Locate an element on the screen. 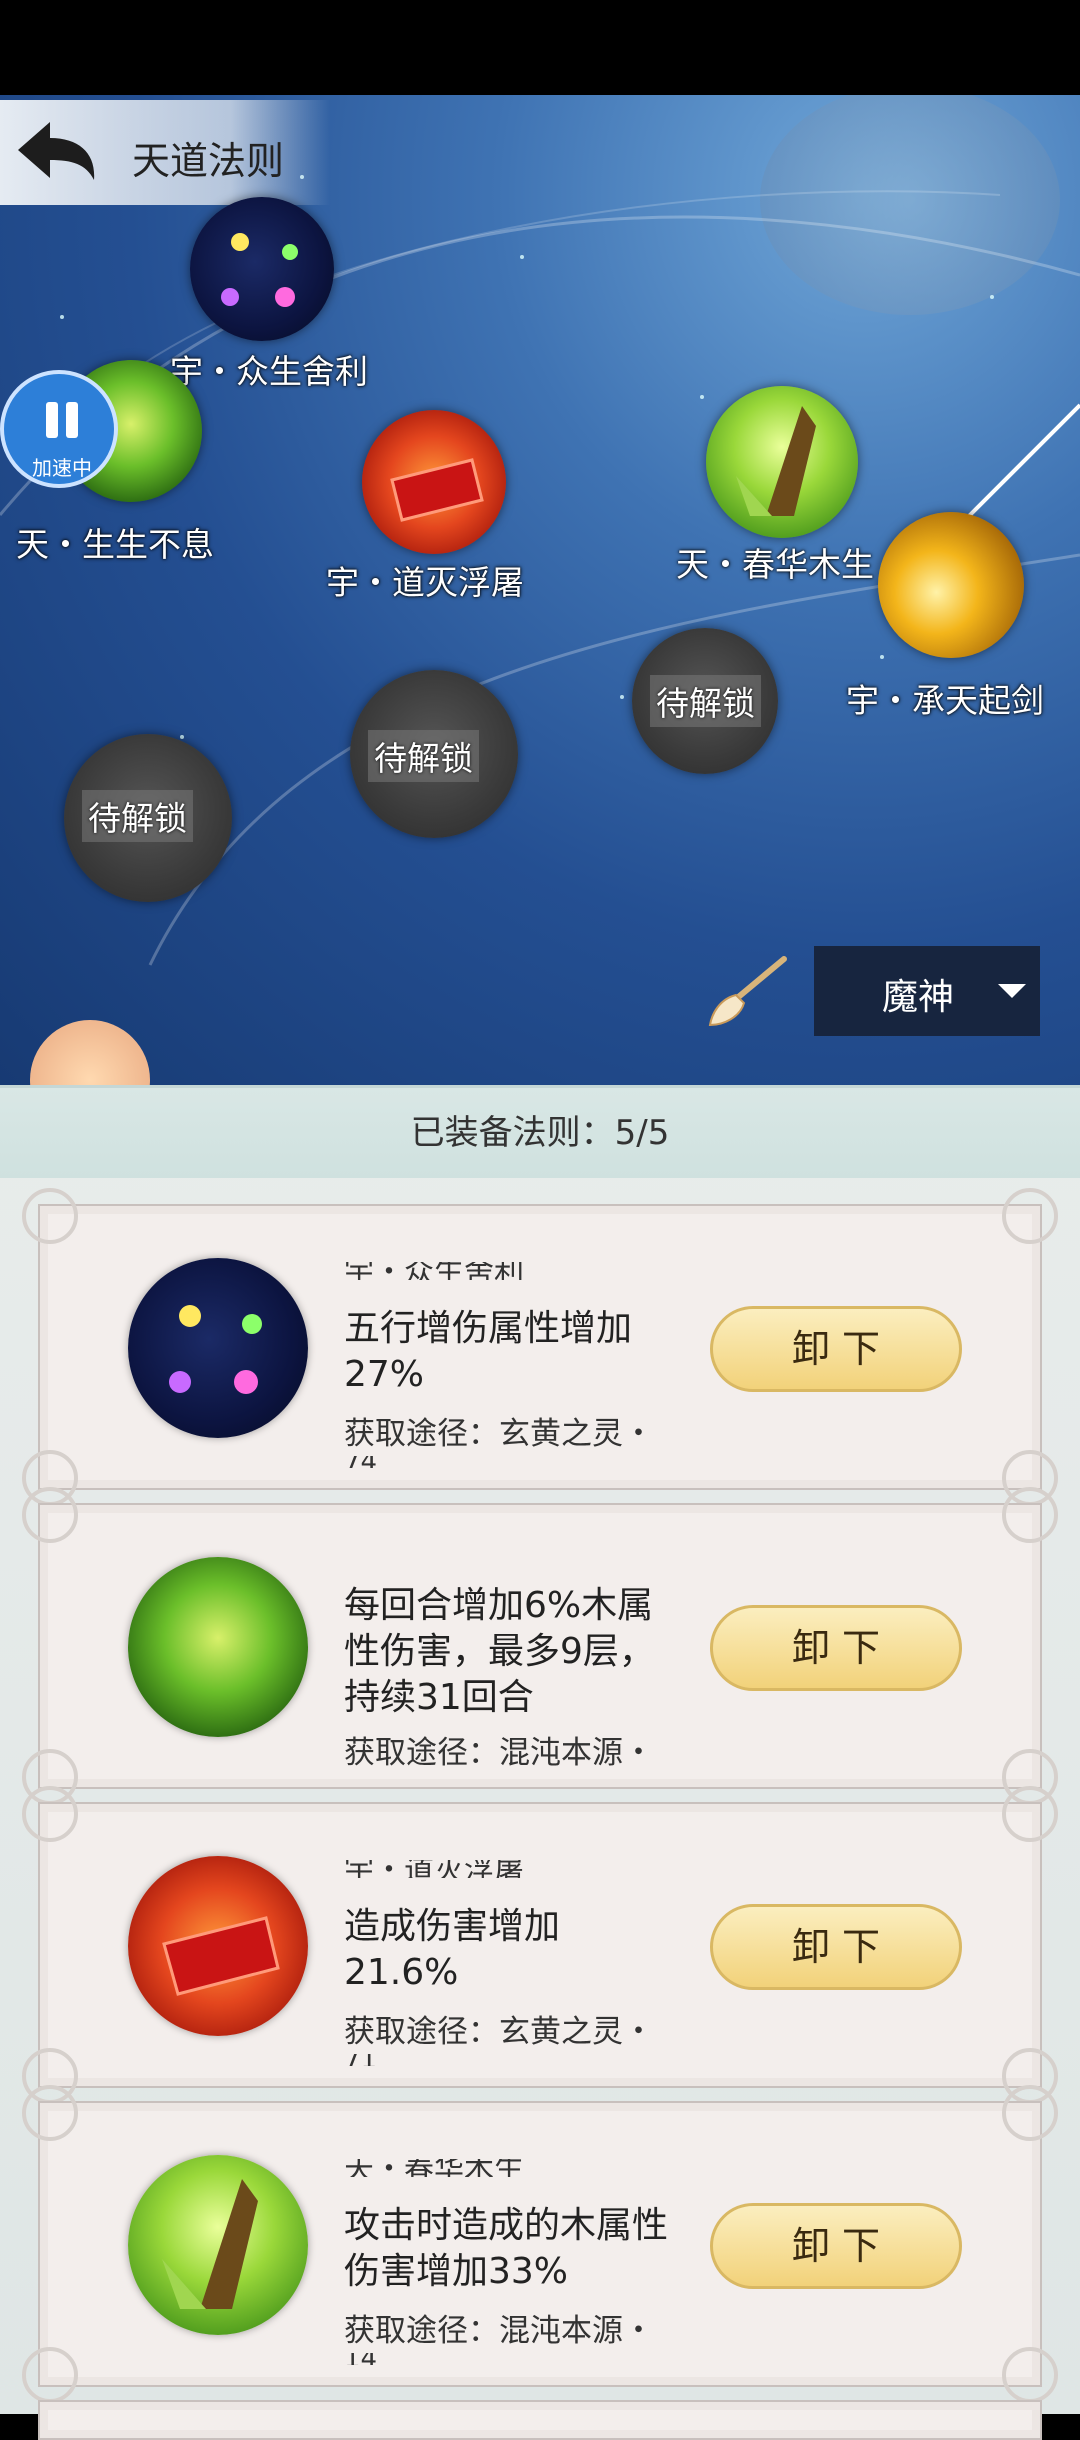 The image size is (1080, 2440). page-title: 天道法则 is located at coordinates (208, 161).